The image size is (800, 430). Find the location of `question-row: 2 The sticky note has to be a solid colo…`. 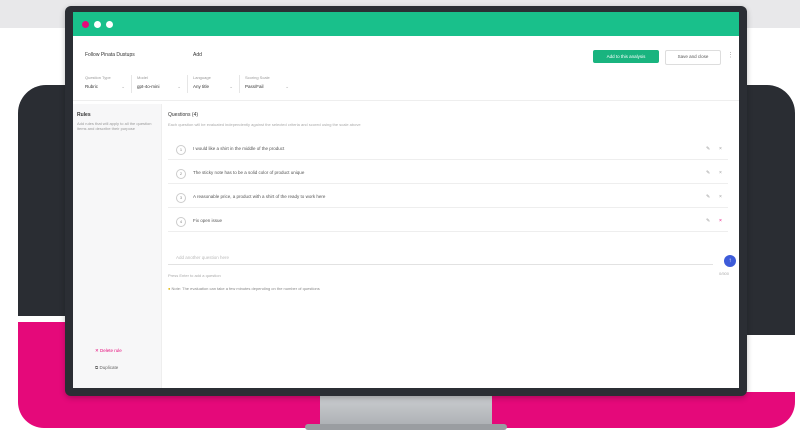

question-row: 2 The sticky note has to be a solid colo… is located at coordinates (448, 173).